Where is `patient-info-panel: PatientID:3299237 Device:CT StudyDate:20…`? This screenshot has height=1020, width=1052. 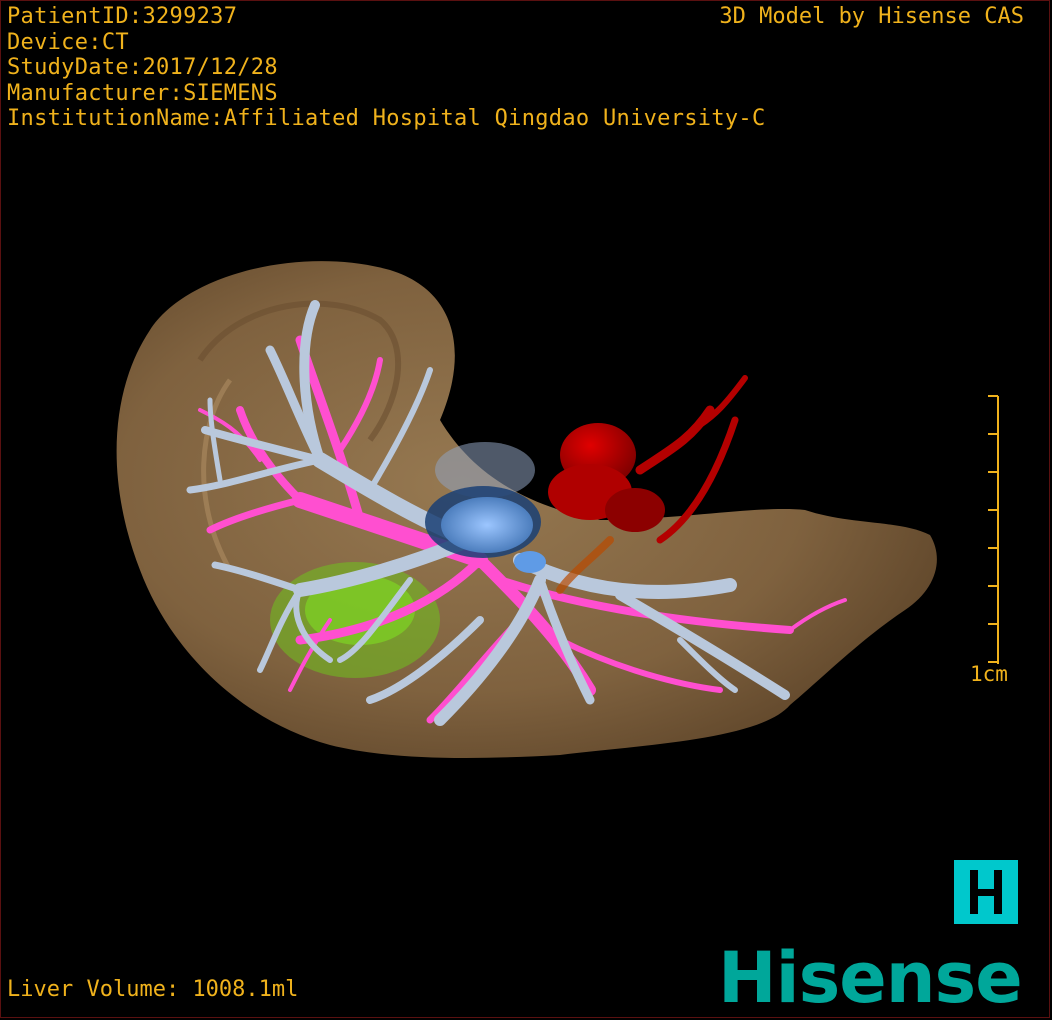 patient-info-panel: PatientID:3299237 Device:CT StudyDate:20… is located at coordinates (386, 68).